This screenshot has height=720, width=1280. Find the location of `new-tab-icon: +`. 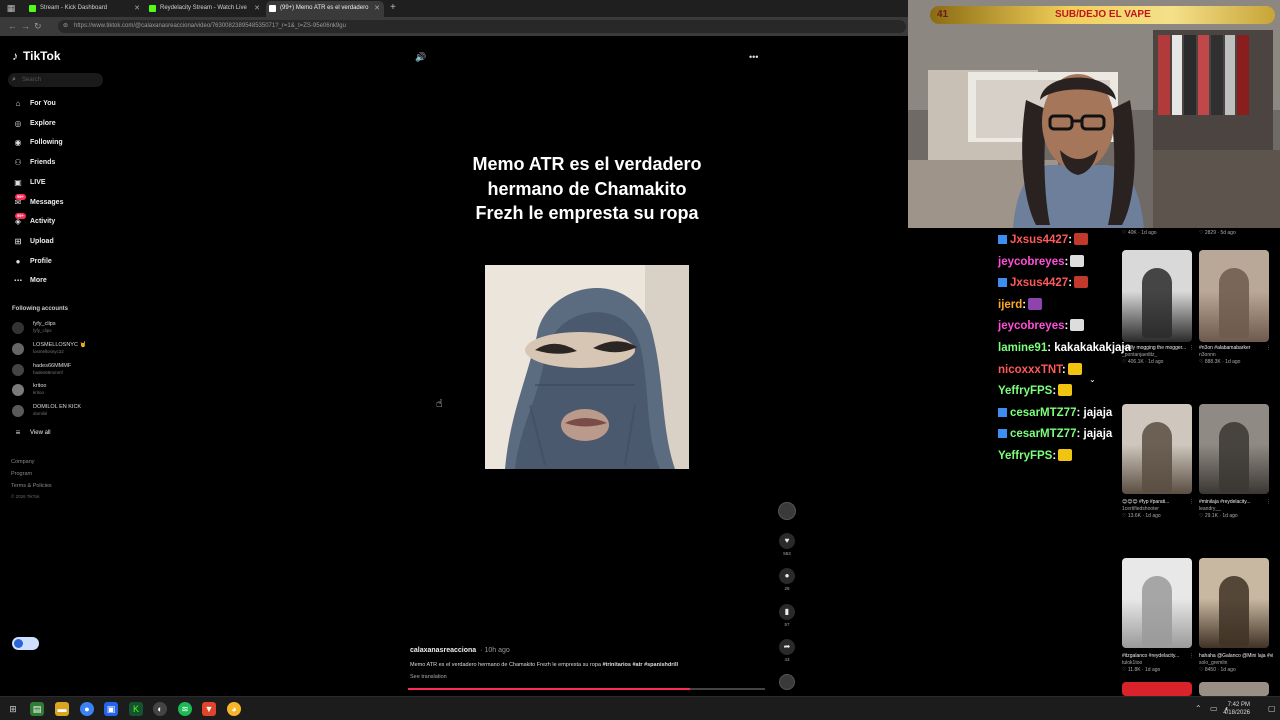

new-tab-icon: + is located at coordinates (393, 8).